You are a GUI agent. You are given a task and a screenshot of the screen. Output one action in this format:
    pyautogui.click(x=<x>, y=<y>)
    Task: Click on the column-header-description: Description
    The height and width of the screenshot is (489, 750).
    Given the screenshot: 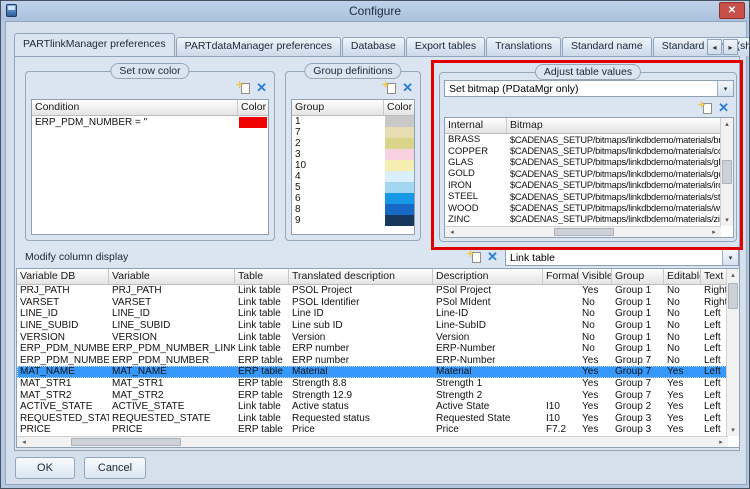 What is the action you would take?
    pyautogui.click(x=488, y=276)
    